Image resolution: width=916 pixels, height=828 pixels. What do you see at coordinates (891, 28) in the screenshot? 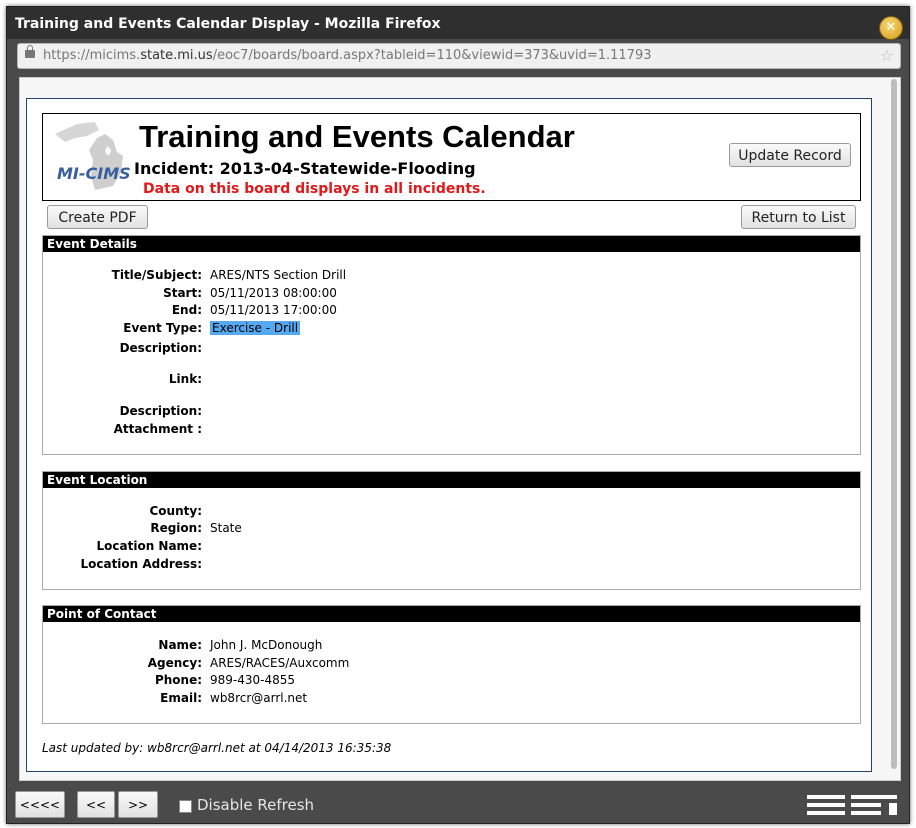
I see `close-icon: ✕` at bounding box center [891, 28].